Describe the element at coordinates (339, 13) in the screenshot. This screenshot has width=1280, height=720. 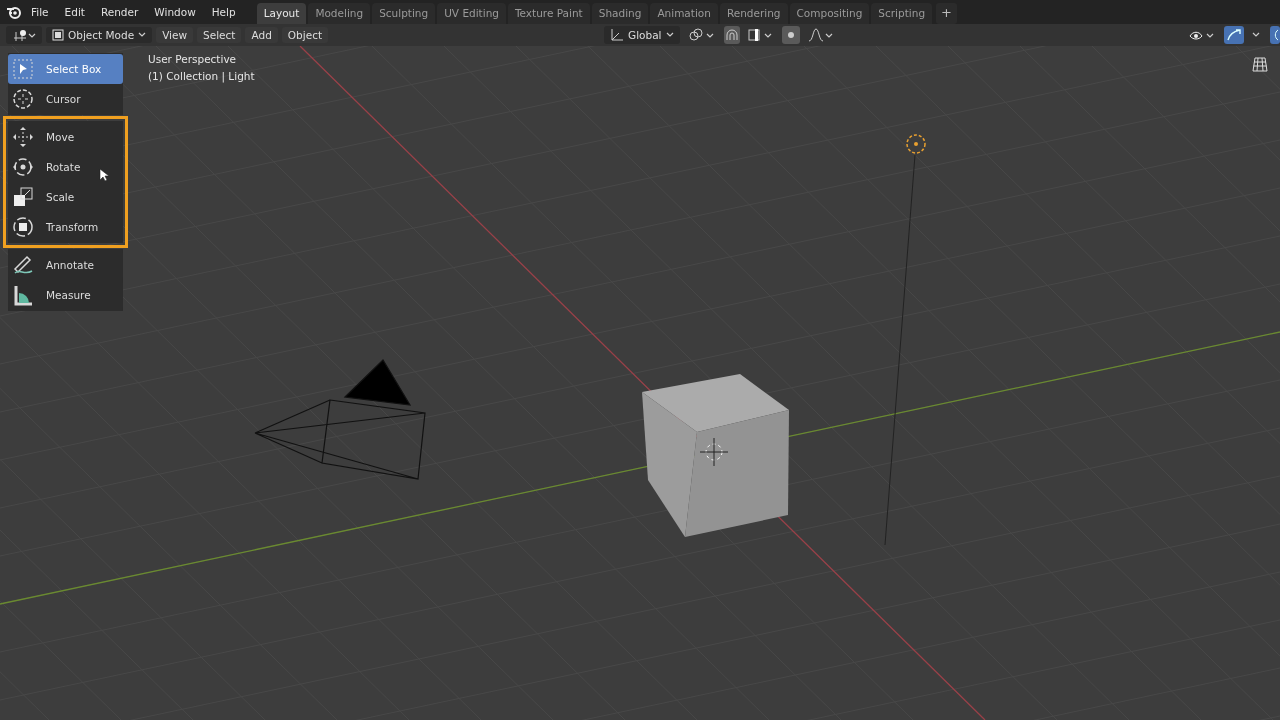
I see `workspace-tab: Modeling` at that location.